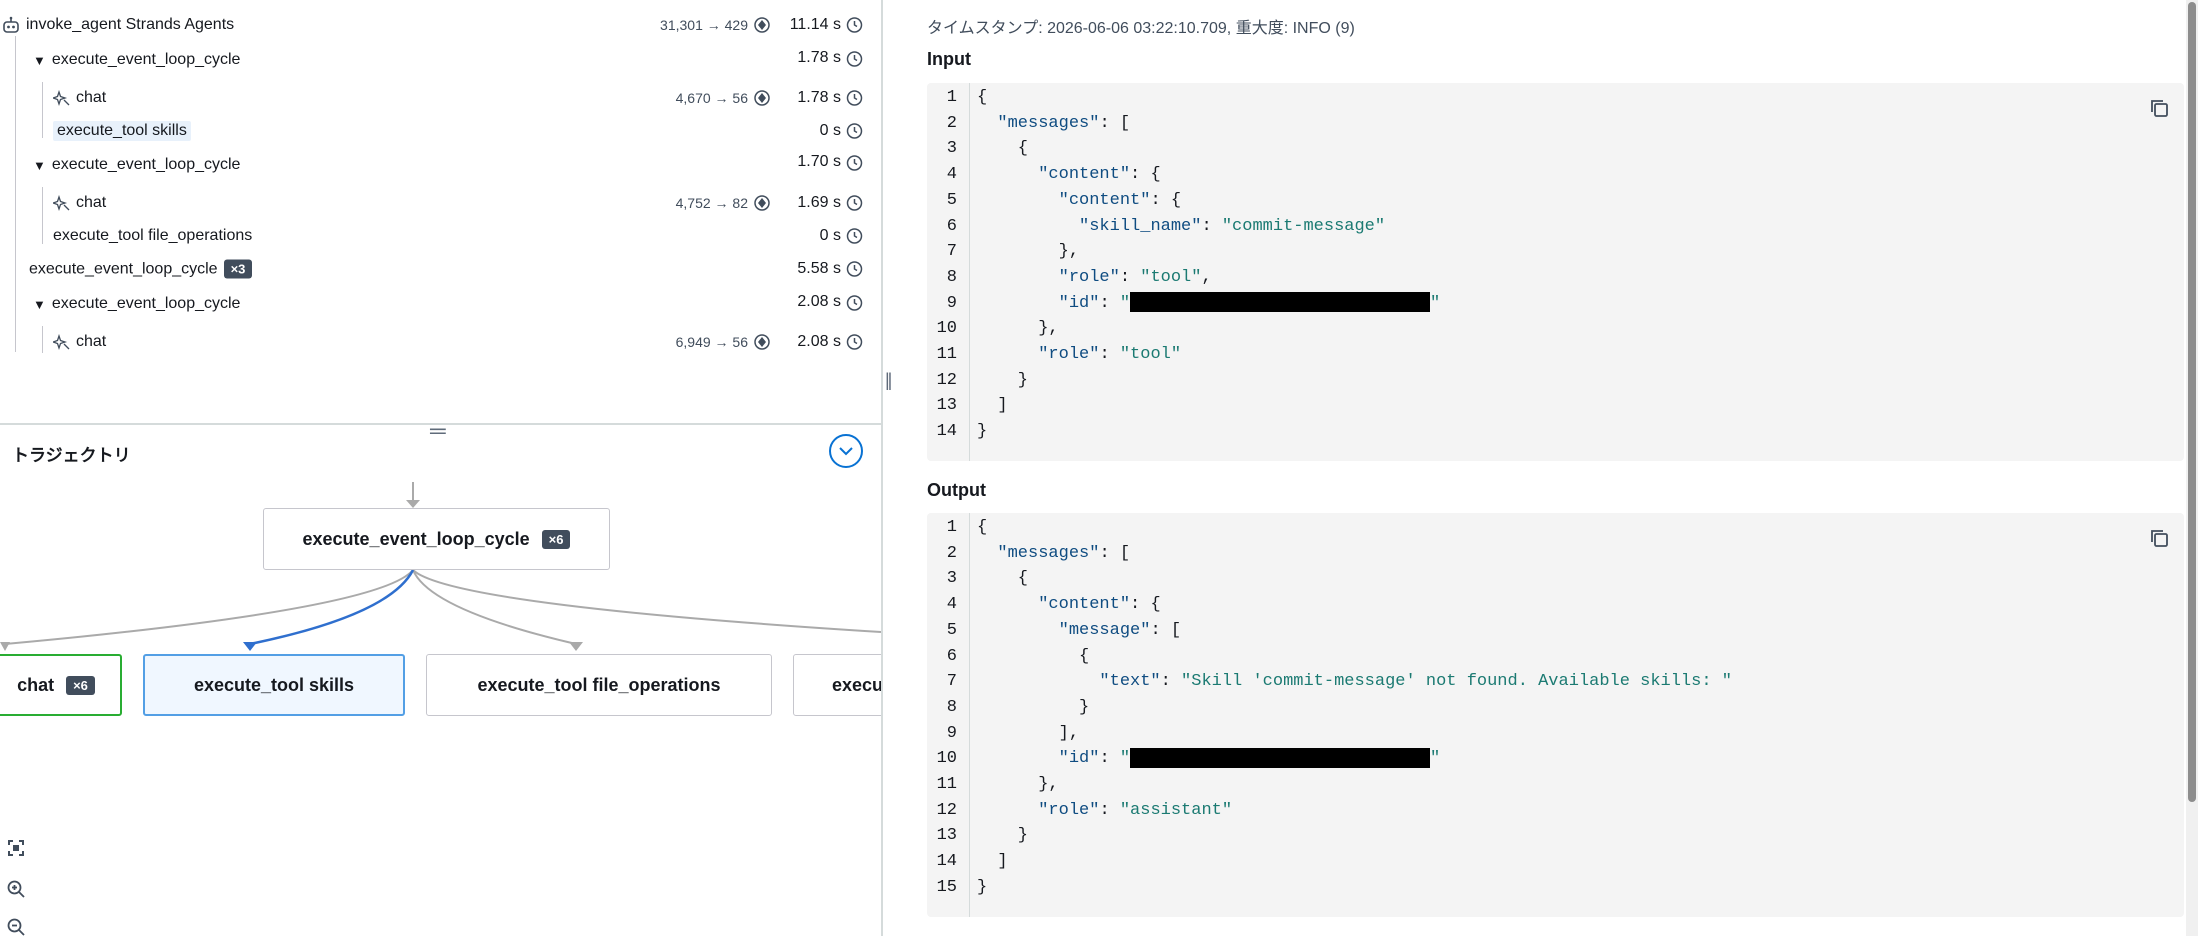 The width and height of the screenshot is (2198, 936). Describe the element at coordinates (982, 527) in the screenshot. I see `json-punctuation: {` at that location.